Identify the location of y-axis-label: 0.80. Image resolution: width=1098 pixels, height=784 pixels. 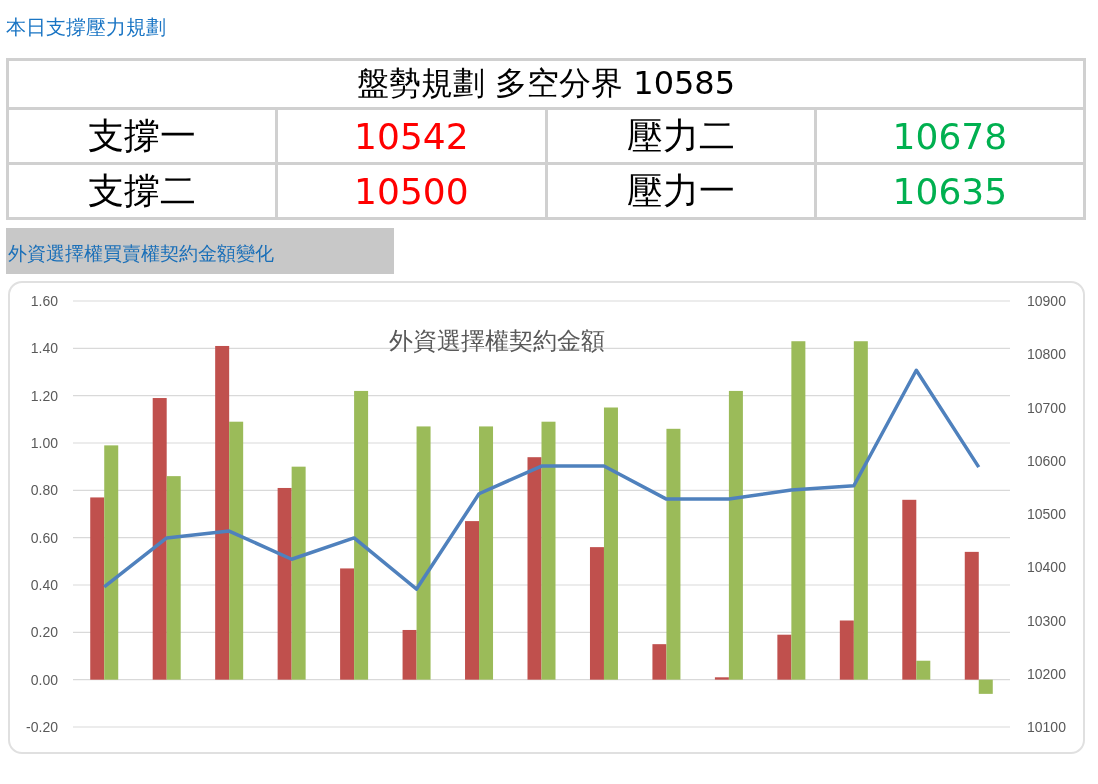
(44, 490).